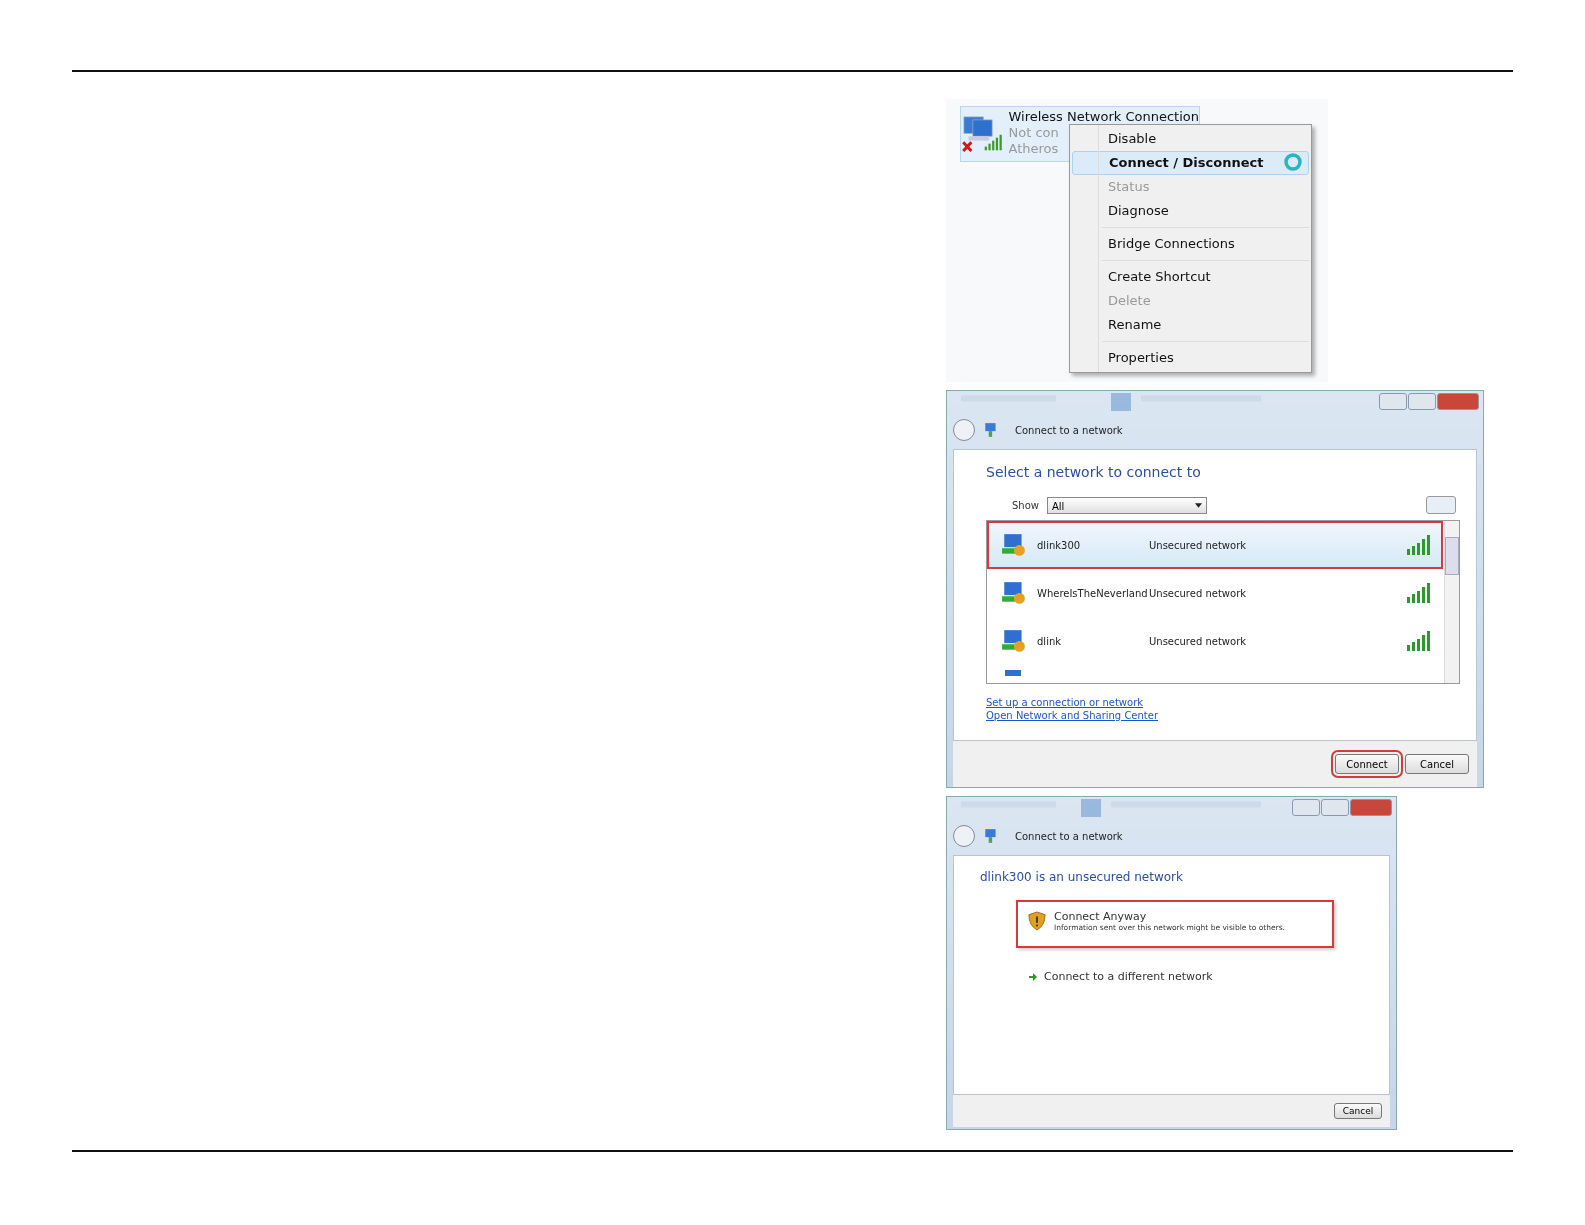 The width and height of the screenshot is (1585, 1225). Describe the element at coordinates (1101, 916) in the screenshot. I see `option-title: Connect Anyway` at that location.